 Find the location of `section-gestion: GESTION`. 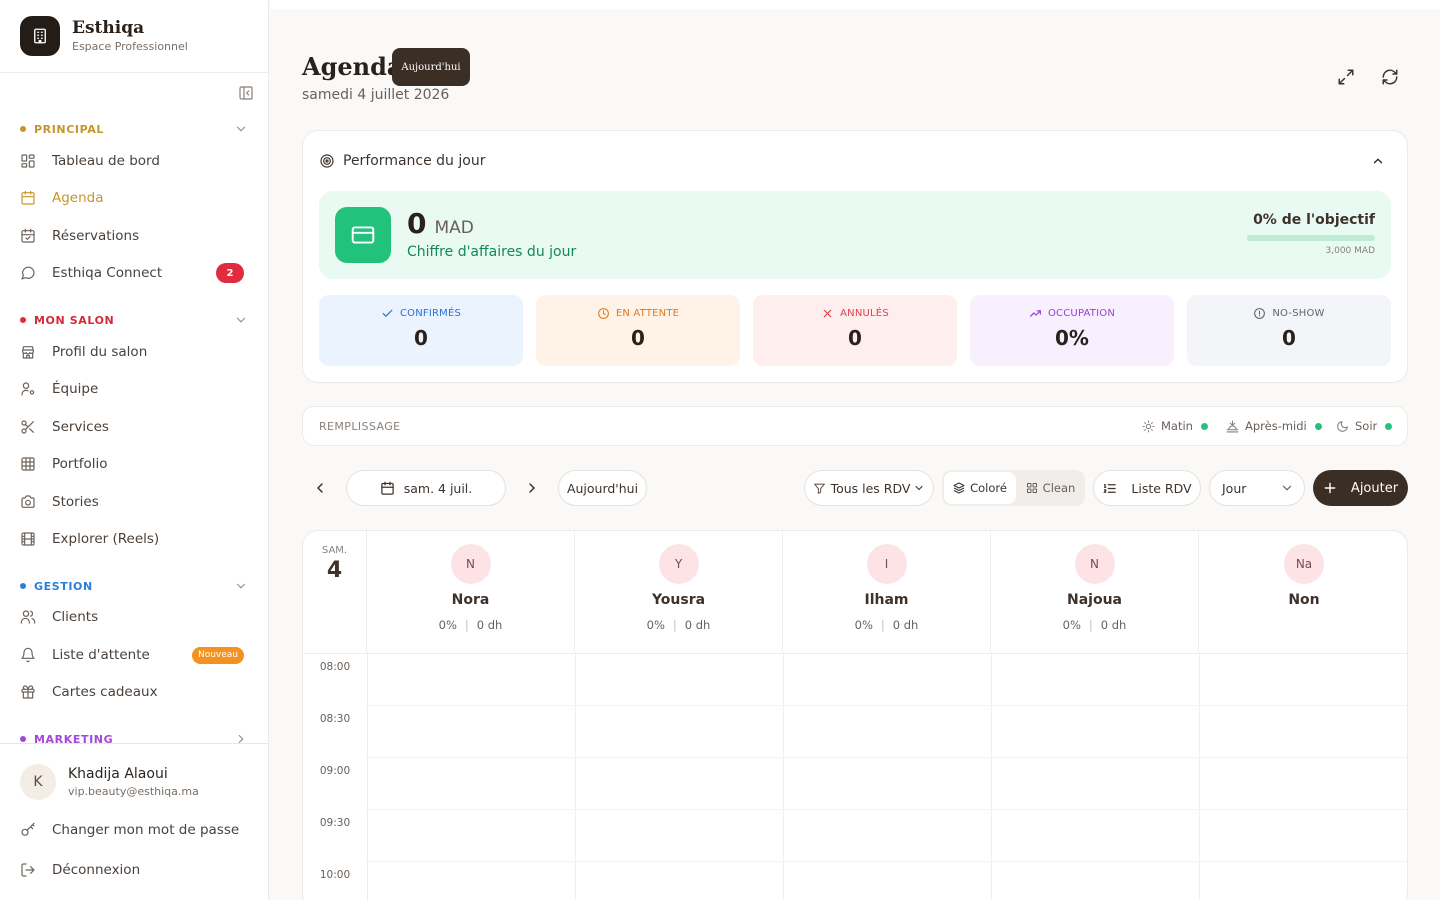

section-gestion: GESTION is located at coordinates (134, 586).